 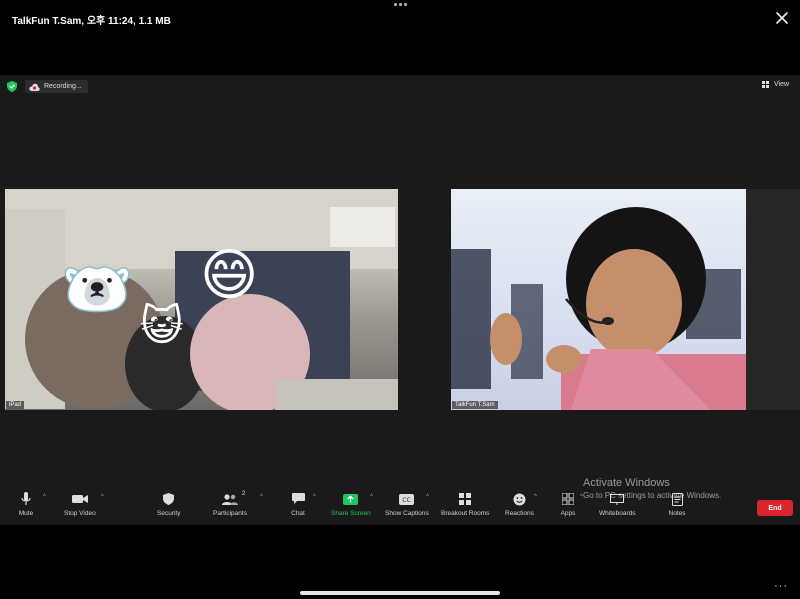 What do you see at coordinates (465, 513) in the screenshot?
I see `breakout-rooms-label: Breakout Rooms` at bounding box center [465, 513].